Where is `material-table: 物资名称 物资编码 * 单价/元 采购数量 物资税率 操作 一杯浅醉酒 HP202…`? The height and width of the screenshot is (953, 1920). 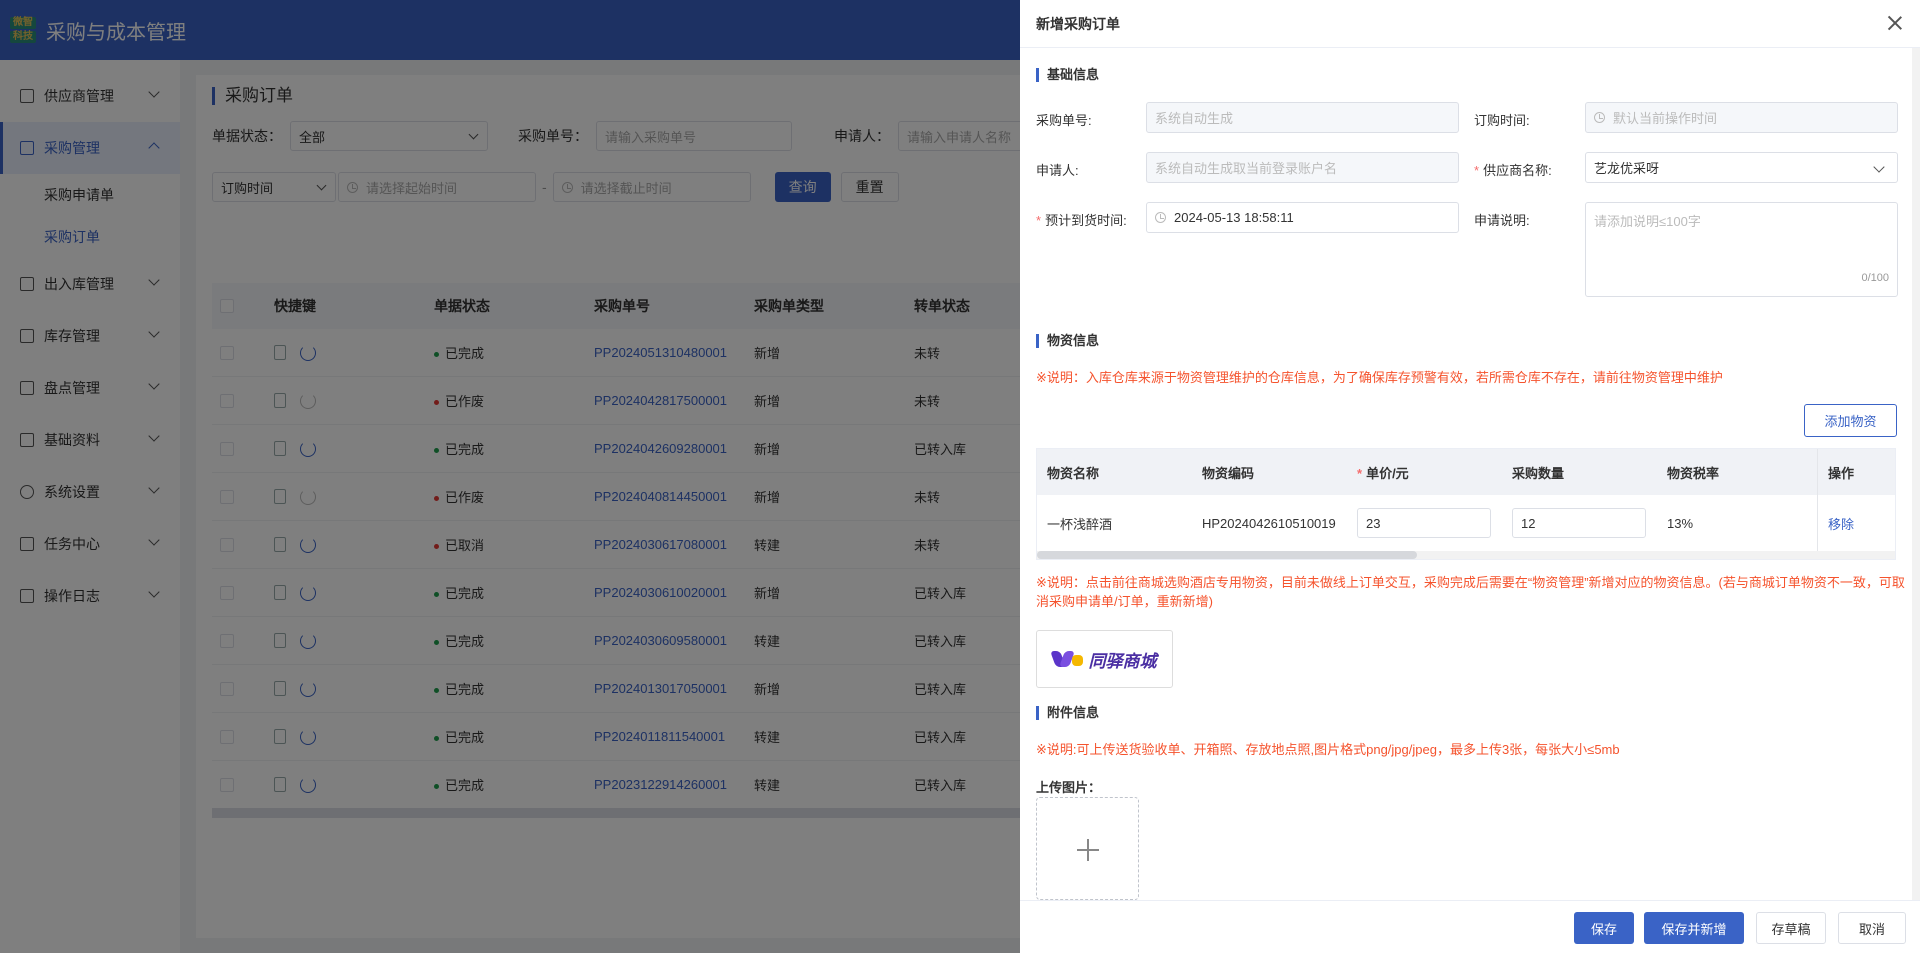
material-table: 物资名称 物资编码 * 单价/元 采购数量 物资税率 操作 一杯浅醉酒 HP202… is located at coordinates (1466, 504).